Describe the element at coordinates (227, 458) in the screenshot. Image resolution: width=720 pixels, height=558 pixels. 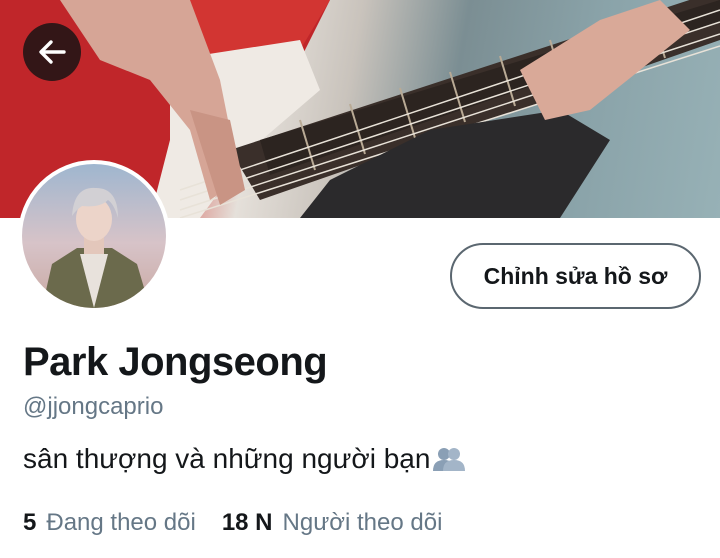
I see `bio-text: sân thượng và những người bạn` at that location.